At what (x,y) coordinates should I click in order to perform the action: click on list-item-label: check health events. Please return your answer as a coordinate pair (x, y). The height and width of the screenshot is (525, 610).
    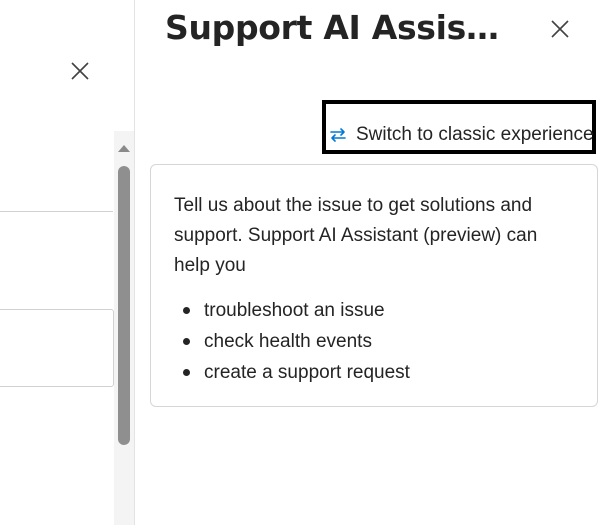
    Looking at the image, I should click on (288, 341).